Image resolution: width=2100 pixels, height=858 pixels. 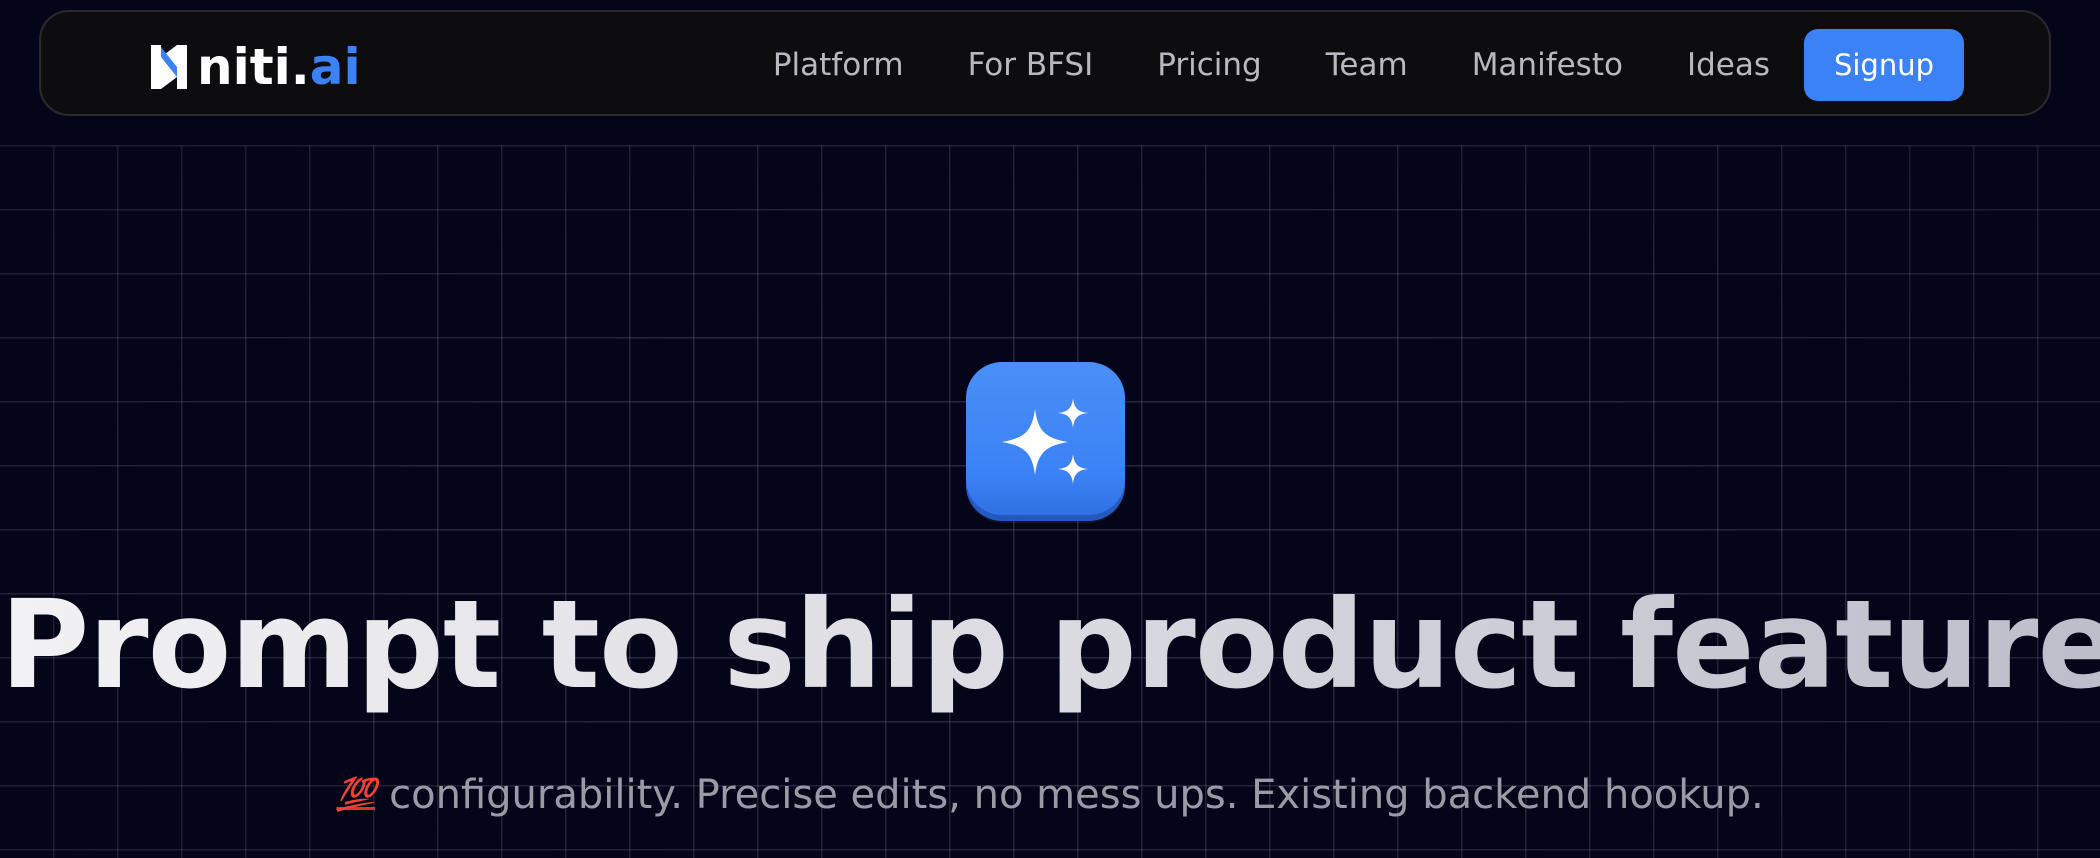 I want to click on sparkles-icon-tile, so click(x=1045, y=441).